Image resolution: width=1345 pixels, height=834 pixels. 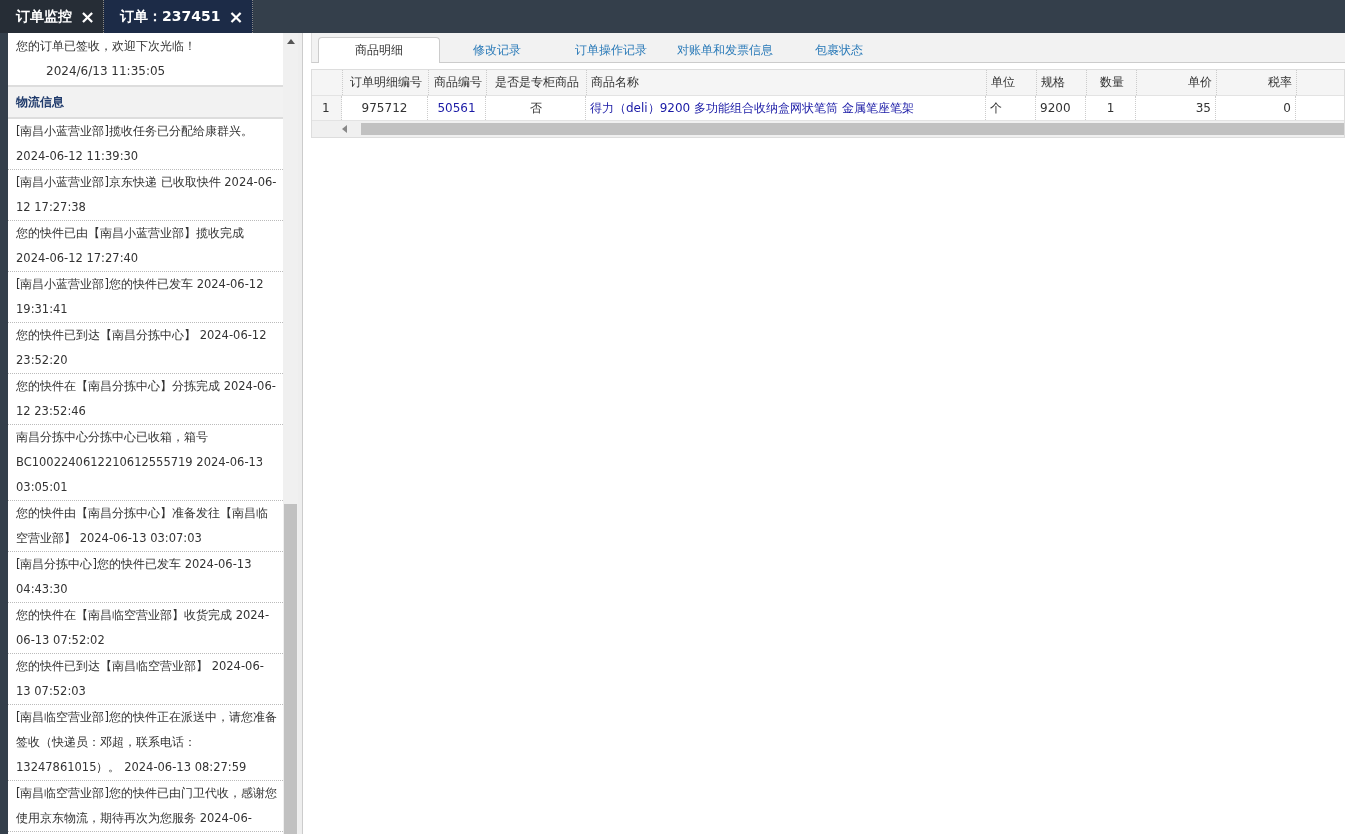 What do you see at coordinates (458, 82) in the screenshot?
I see `column-header: 商品编号` at bounding box center [458, 82].